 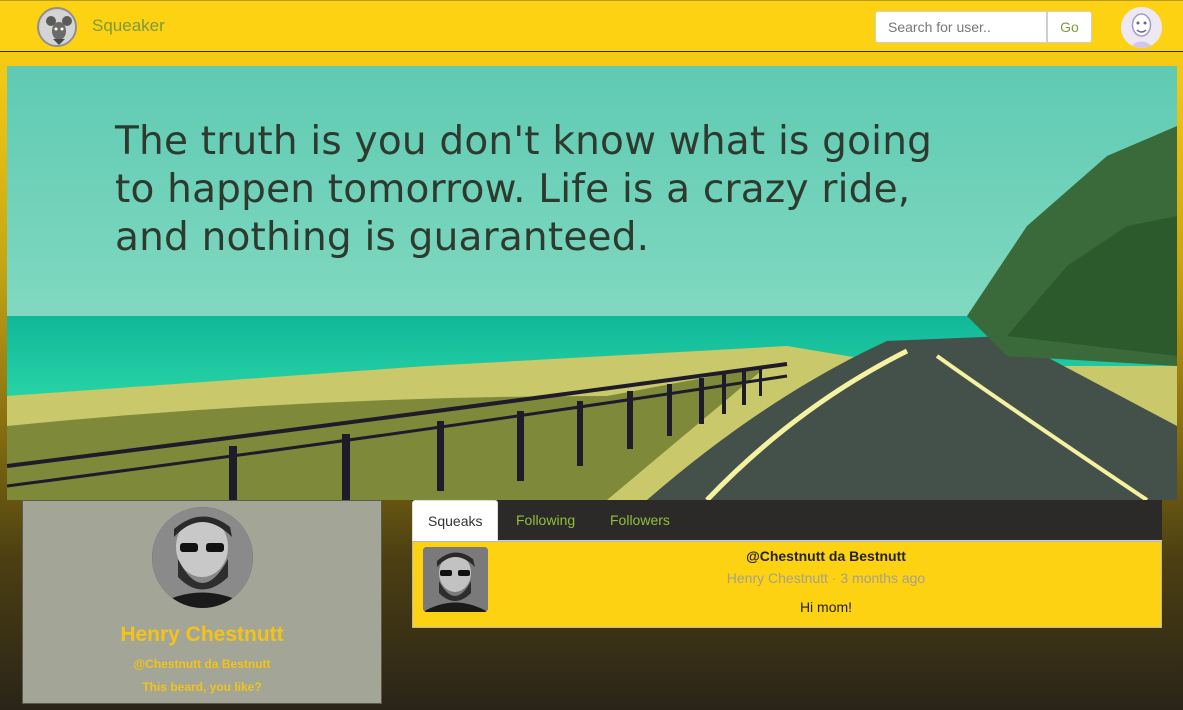 What do you see at coordinates (545, 520) in the screenshot?
I see `tab-following: Following` at bounding box center [545, 520].